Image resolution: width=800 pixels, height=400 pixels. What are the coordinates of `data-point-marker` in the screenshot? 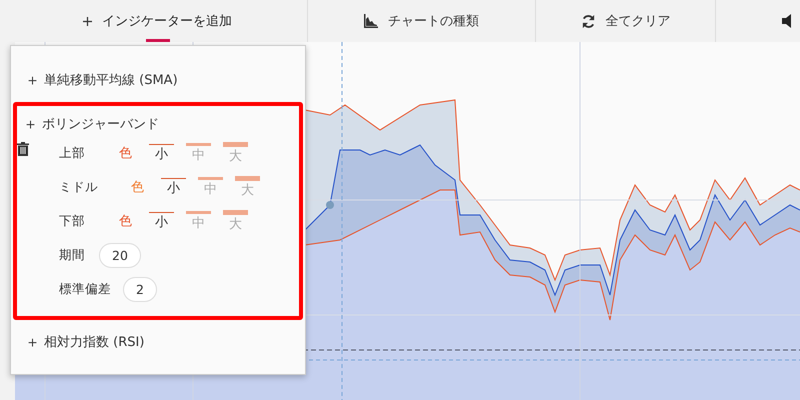 It's located at (330, 205).